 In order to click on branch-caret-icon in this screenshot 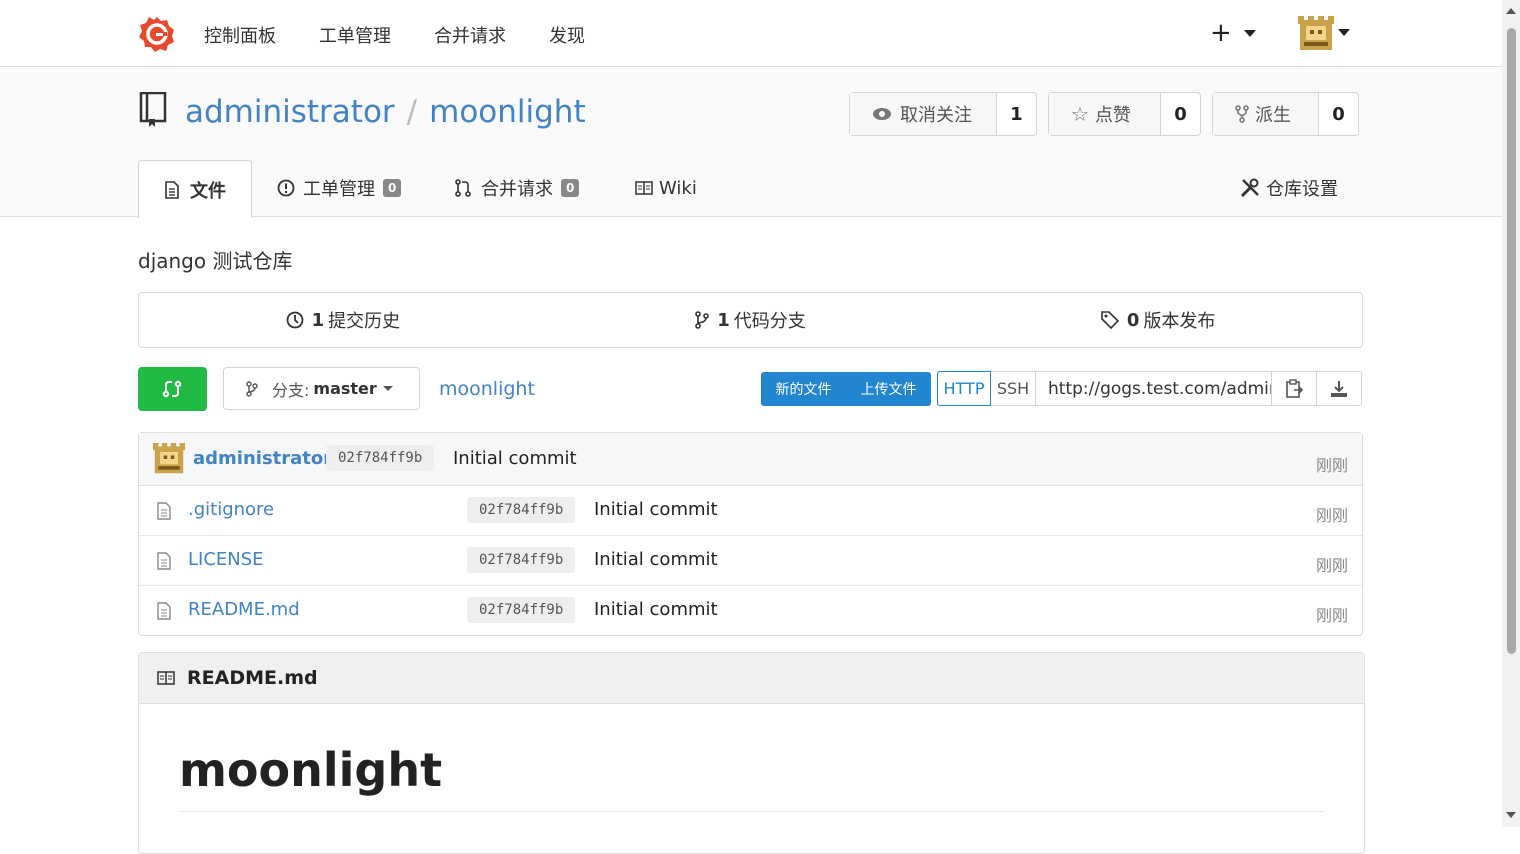, I will do `click(387, 388)`.